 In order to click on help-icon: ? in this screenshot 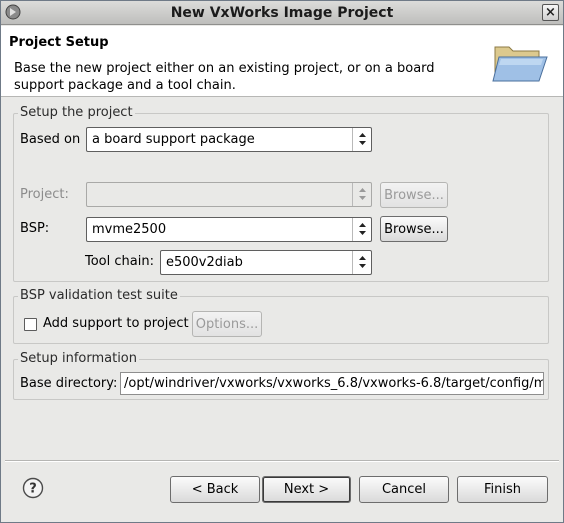, I will do `click(33, 488)`.